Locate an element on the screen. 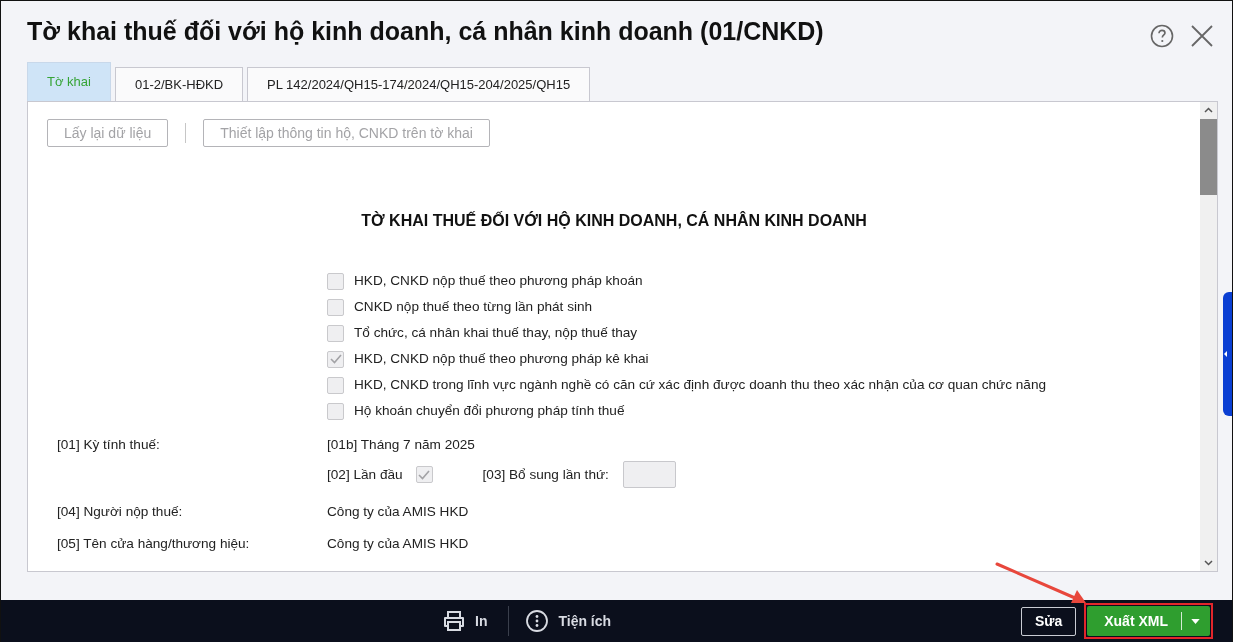 Image resolution: width=1233 pixels, height=642 pixels. dropdown-button is located at coordinates (1195, 621).